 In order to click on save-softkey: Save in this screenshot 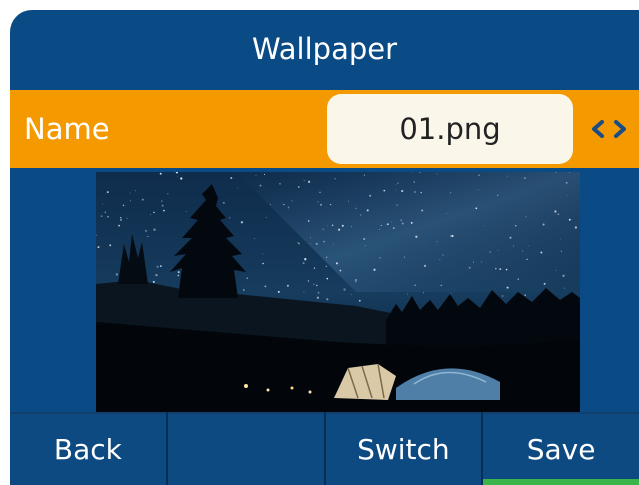, I will do `click(561, 448)`.